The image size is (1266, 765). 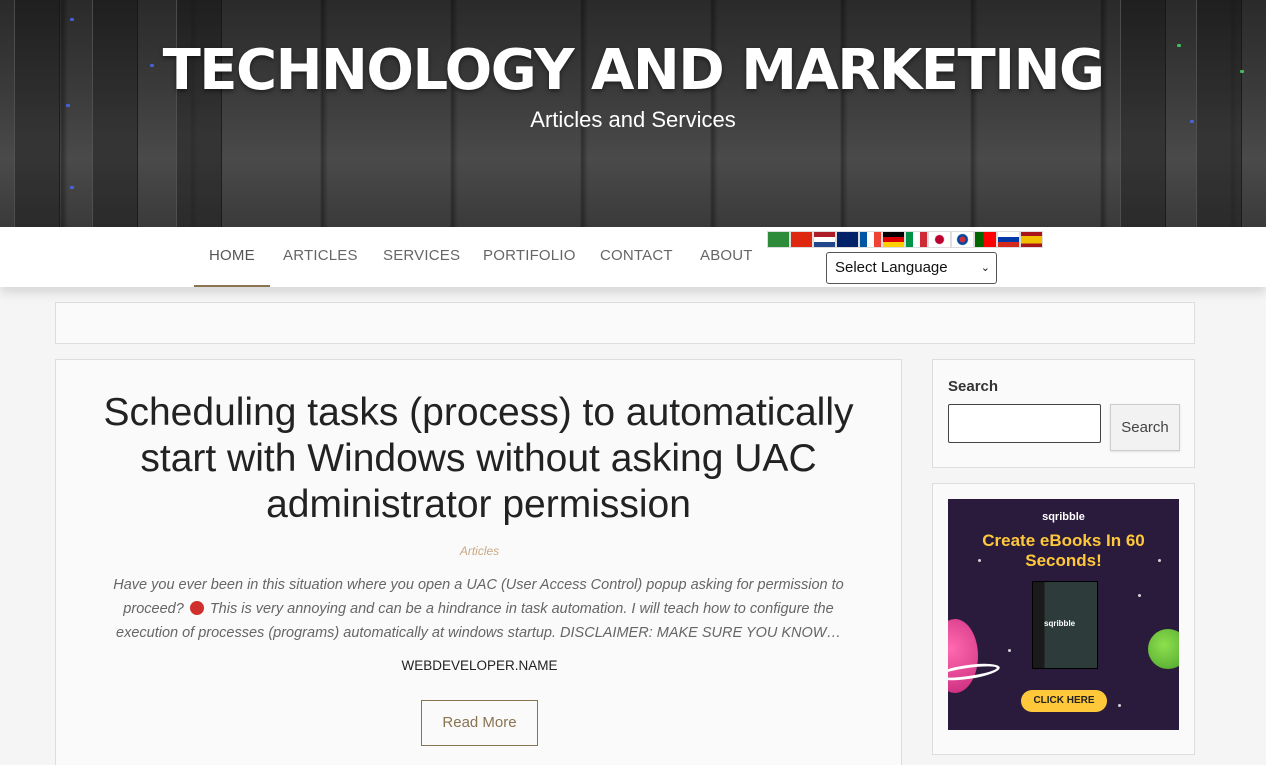 I want to click on read-more-button: Read More, so click(x=479, y=723).